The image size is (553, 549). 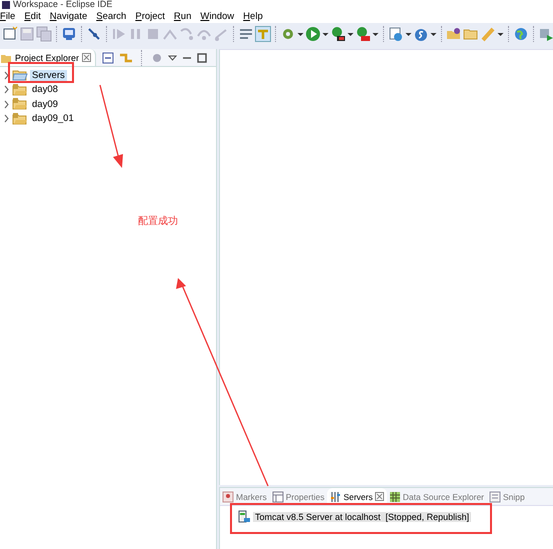 What do you see at coordinates (34, 16) in the screenshot?
I see `menu-item: Edit` at bounding box center [34, 16].